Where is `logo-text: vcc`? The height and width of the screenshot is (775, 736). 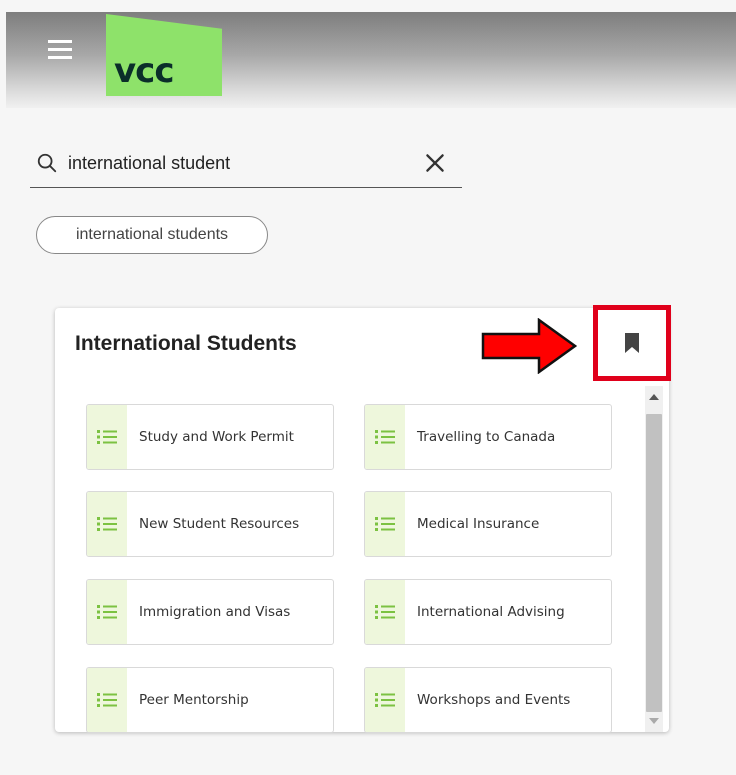
logo-text: vcc is located at coordinates (144, 71).